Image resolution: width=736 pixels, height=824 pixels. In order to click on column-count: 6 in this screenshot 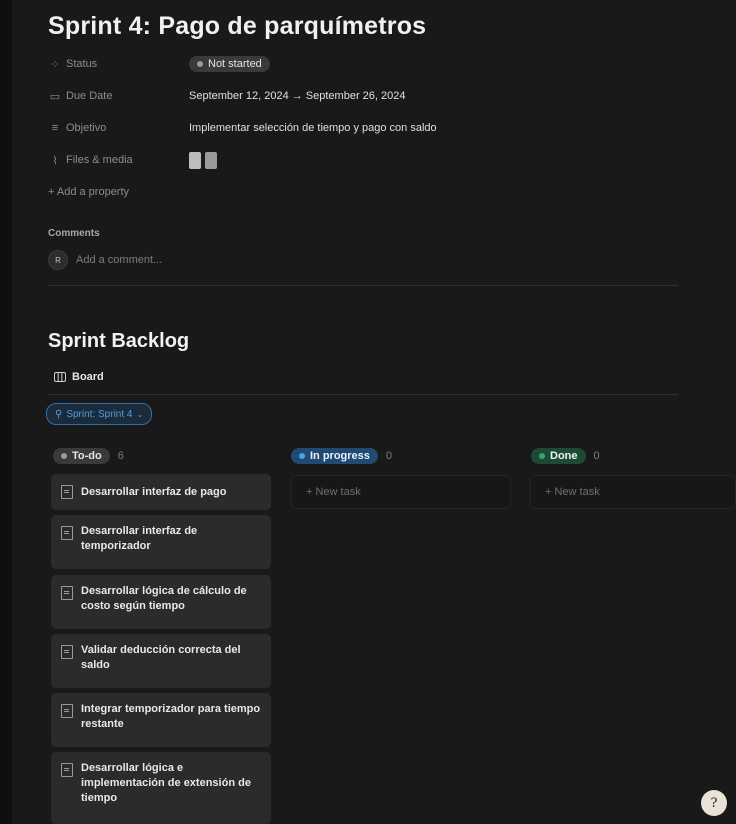, I will do `click(120, 456)`.